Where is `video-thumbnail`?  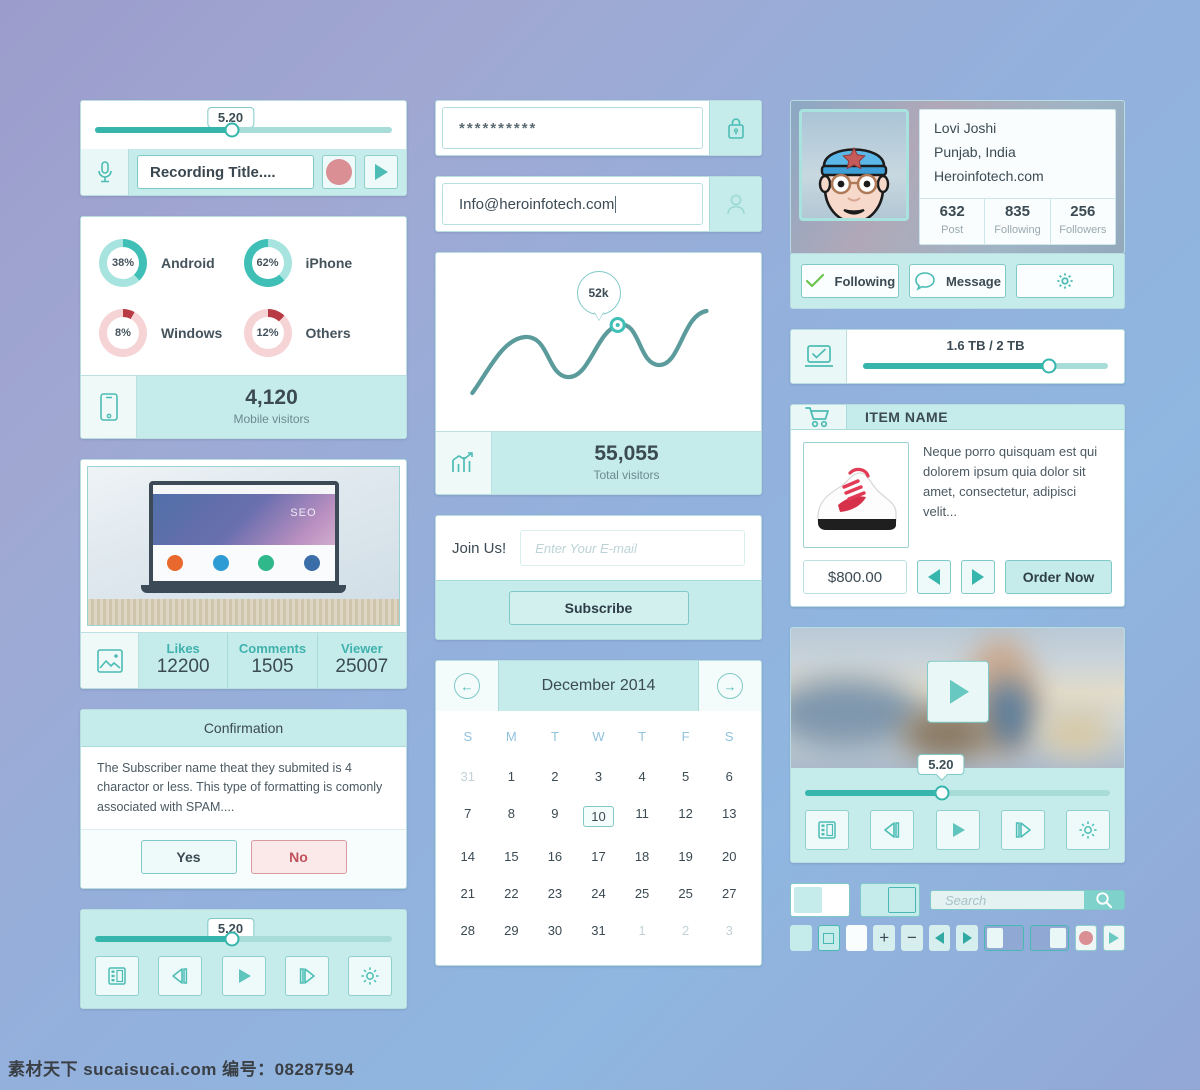 video-thumbnail is located at coordinates (957, 698).